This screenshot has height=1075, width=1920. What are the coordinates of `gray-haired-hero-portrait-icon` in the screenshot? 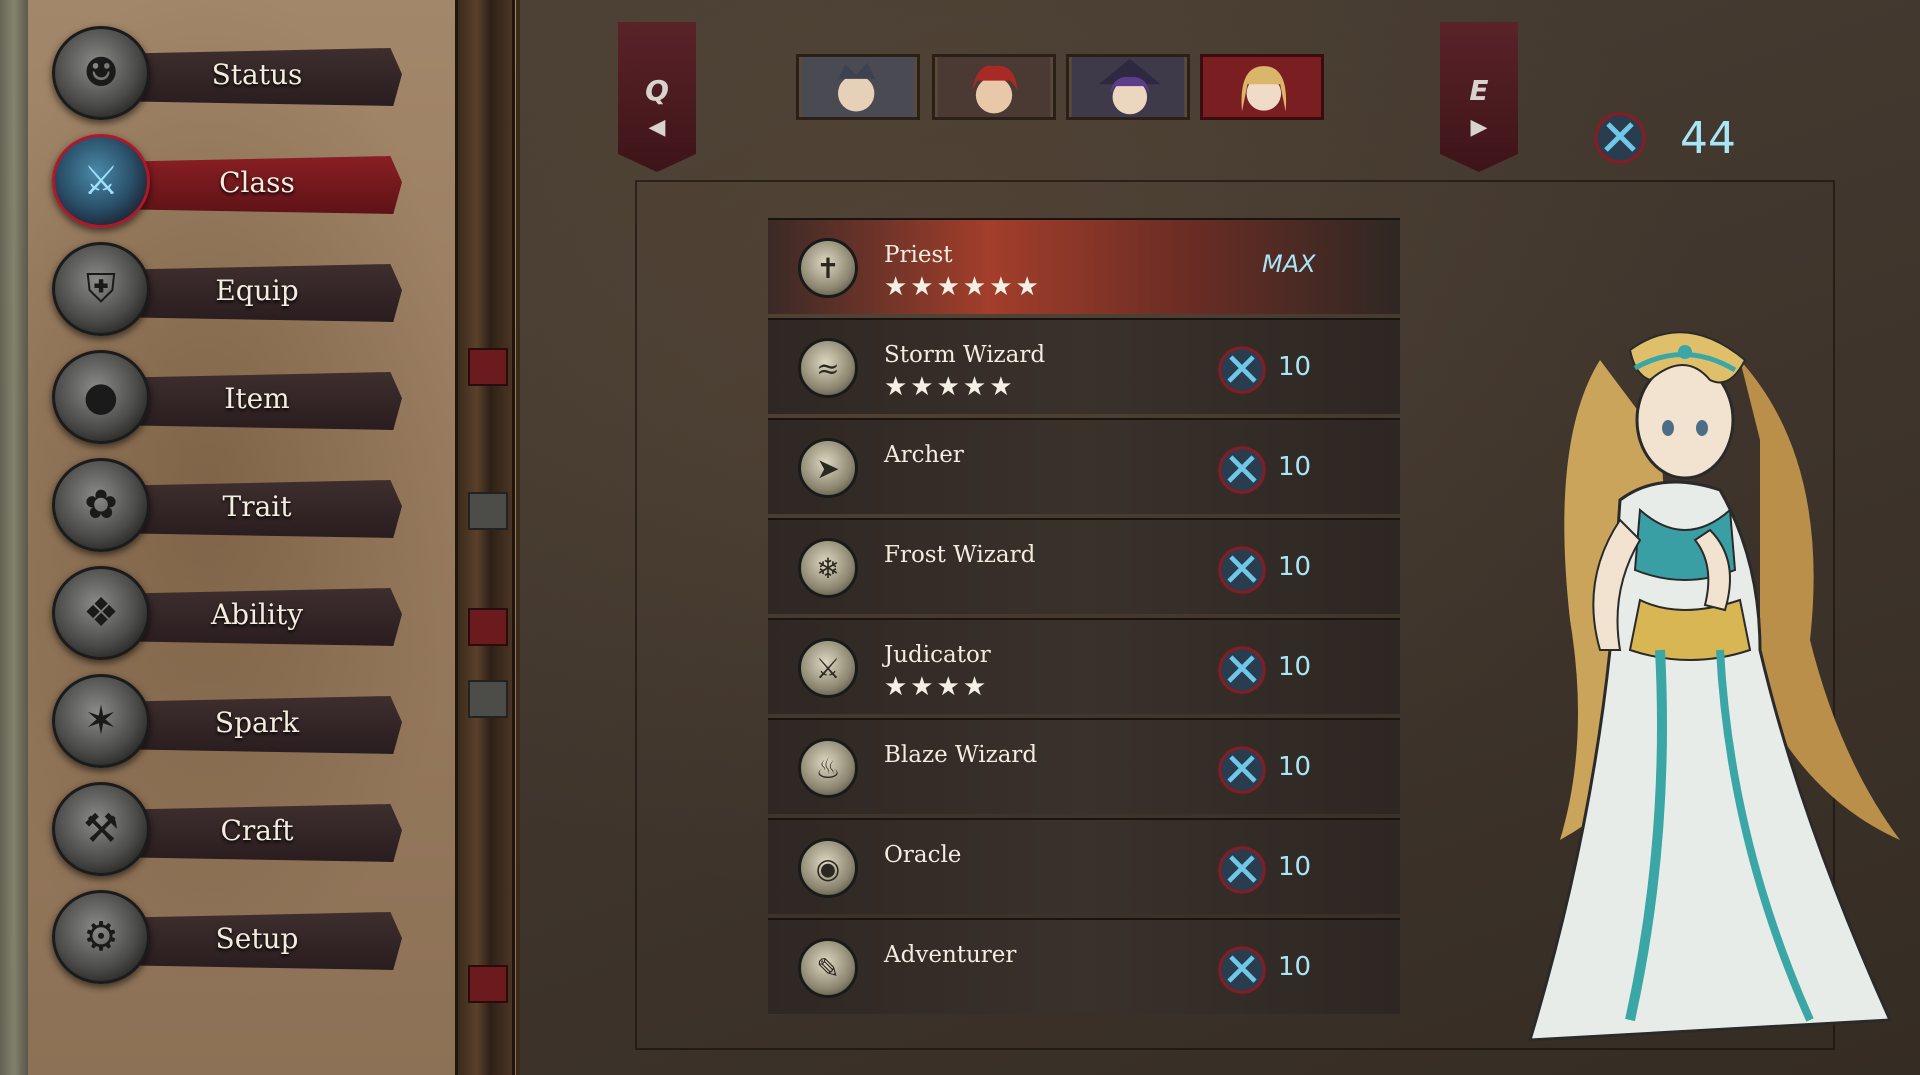 It's located at (858, 87).